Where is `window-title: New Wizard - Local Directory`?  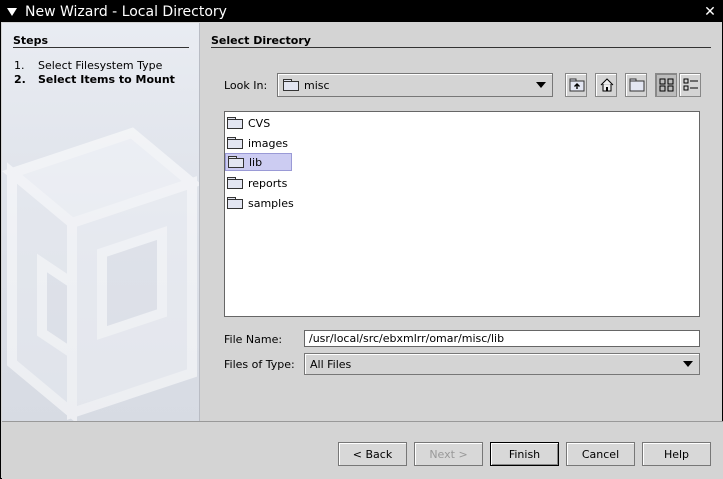 window-title: New Wizard - Local Directory is located at coordinates (126, 11).